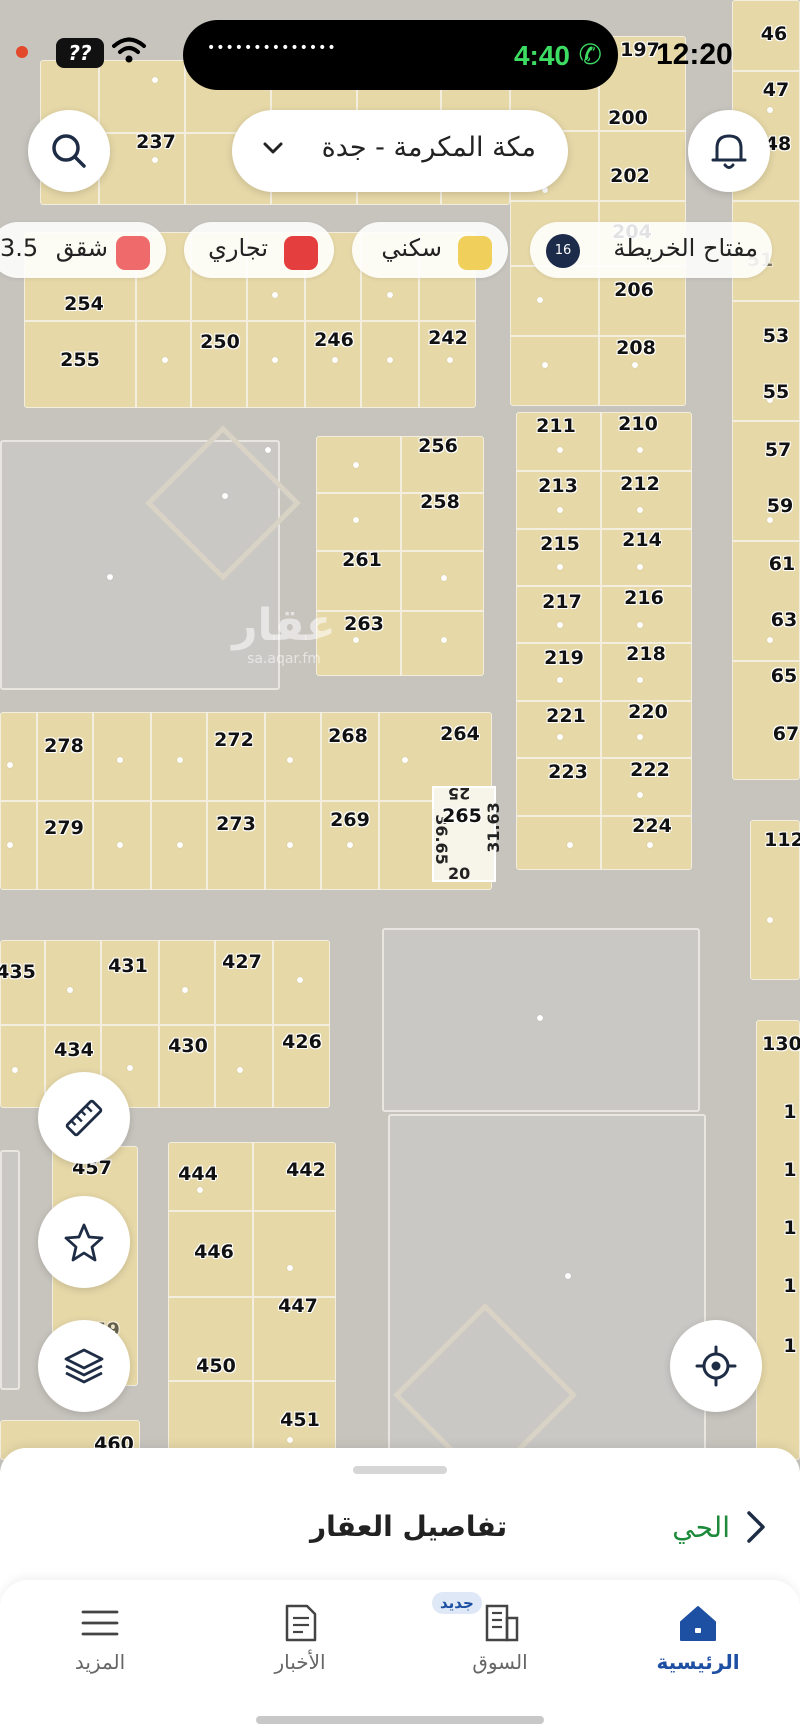  Describe the element at coordinates (638, 424) in the screenshot. I see `plot-number: 210` at that location.